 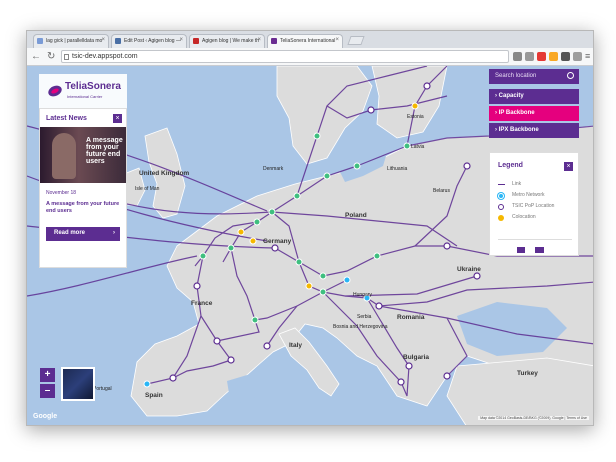 What do you see at coordinates (568, 166) in the screenshot?
I see `legend-close-icon: ×` at bounding box center [568, 166].